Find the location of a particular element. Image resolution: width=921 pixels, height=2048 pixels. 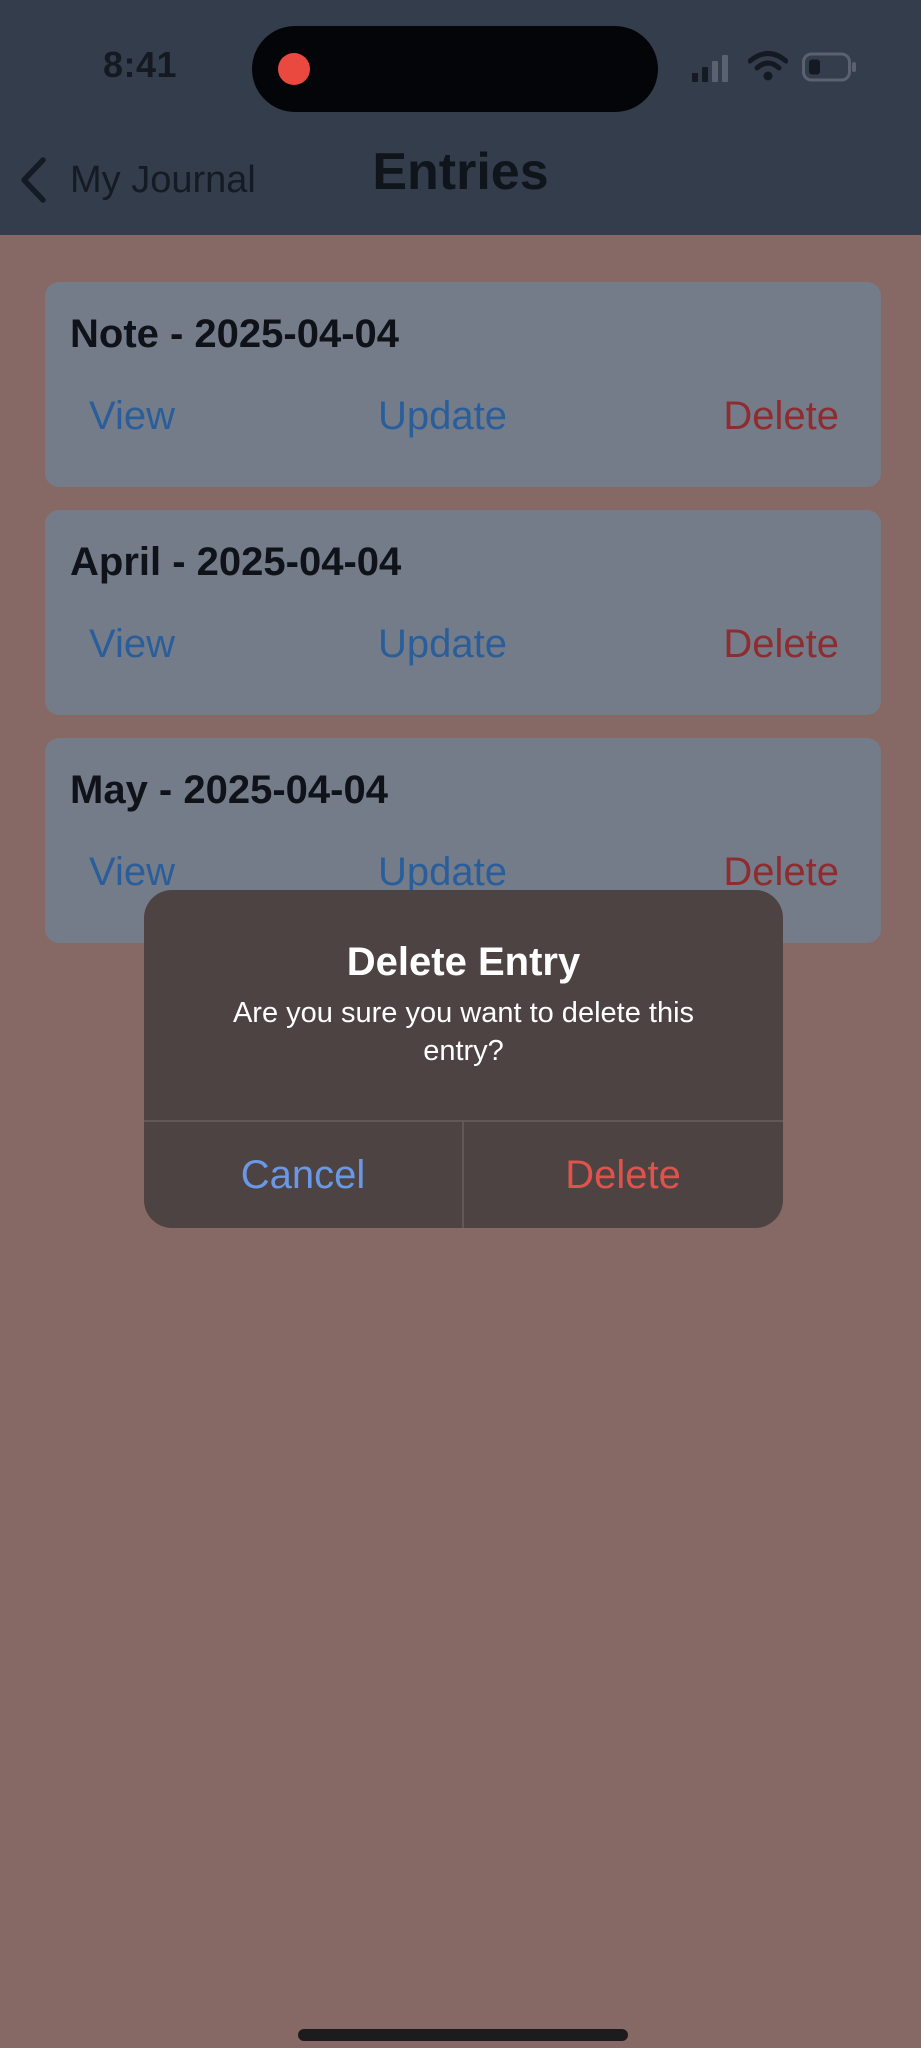

alert-title: Delete Entry is located at coordinates (463, 962).